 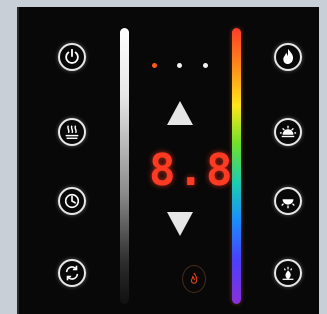 I want to click on flame-effect-button, so click(x=194, y=279).